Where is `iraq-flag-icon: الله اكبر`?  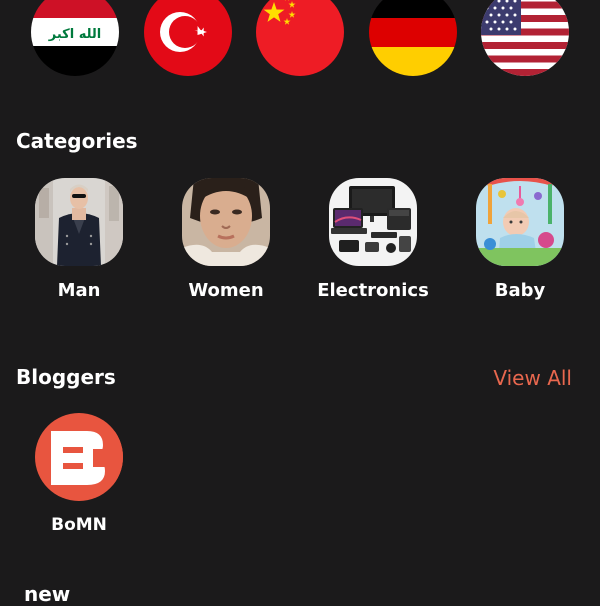 iraq-flag-icon: الله اكبر is located at coordinates (75, 38).